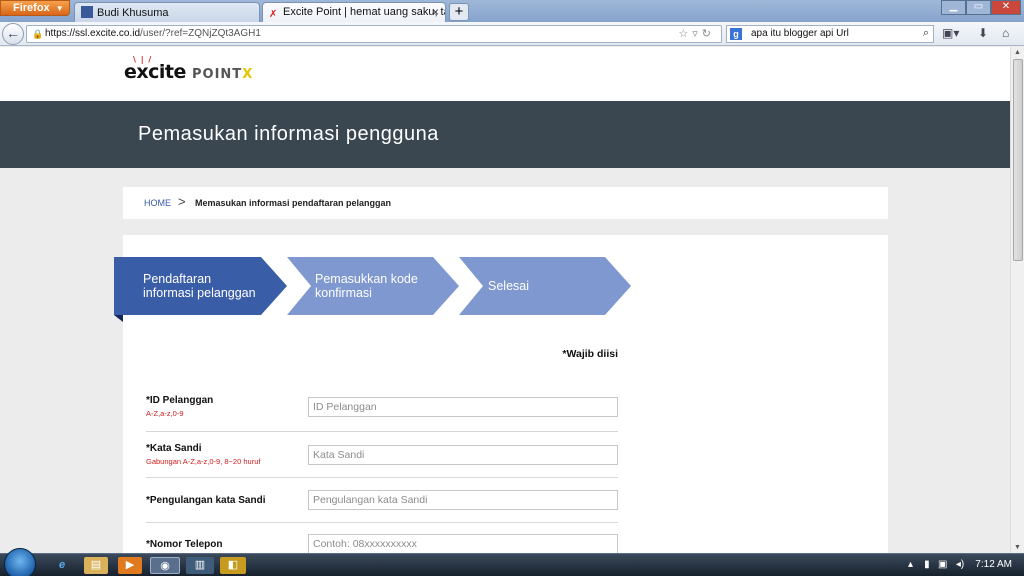  What do you see at coordinates (800, 33) in the screenshot?
I see `search-text: apa itu blogger api Url` at bounding box center [800, 33].